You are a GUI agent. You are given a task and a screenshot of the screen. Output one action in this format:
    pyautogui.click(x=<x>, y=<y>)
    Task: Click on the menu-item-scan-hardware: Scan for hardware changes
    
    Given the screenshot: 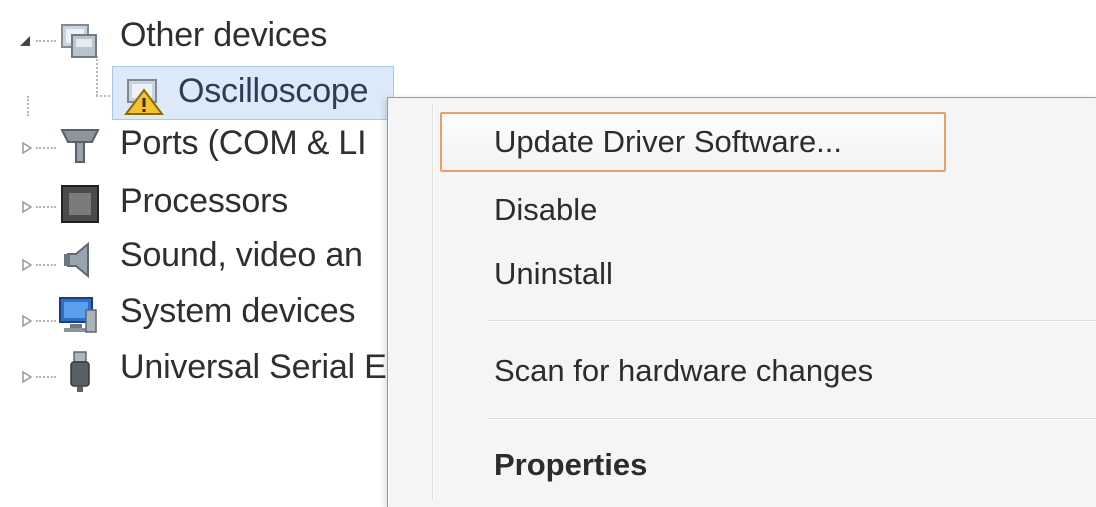 What is the action you would take?
    pyautogui.click(x=716, y=371)
    